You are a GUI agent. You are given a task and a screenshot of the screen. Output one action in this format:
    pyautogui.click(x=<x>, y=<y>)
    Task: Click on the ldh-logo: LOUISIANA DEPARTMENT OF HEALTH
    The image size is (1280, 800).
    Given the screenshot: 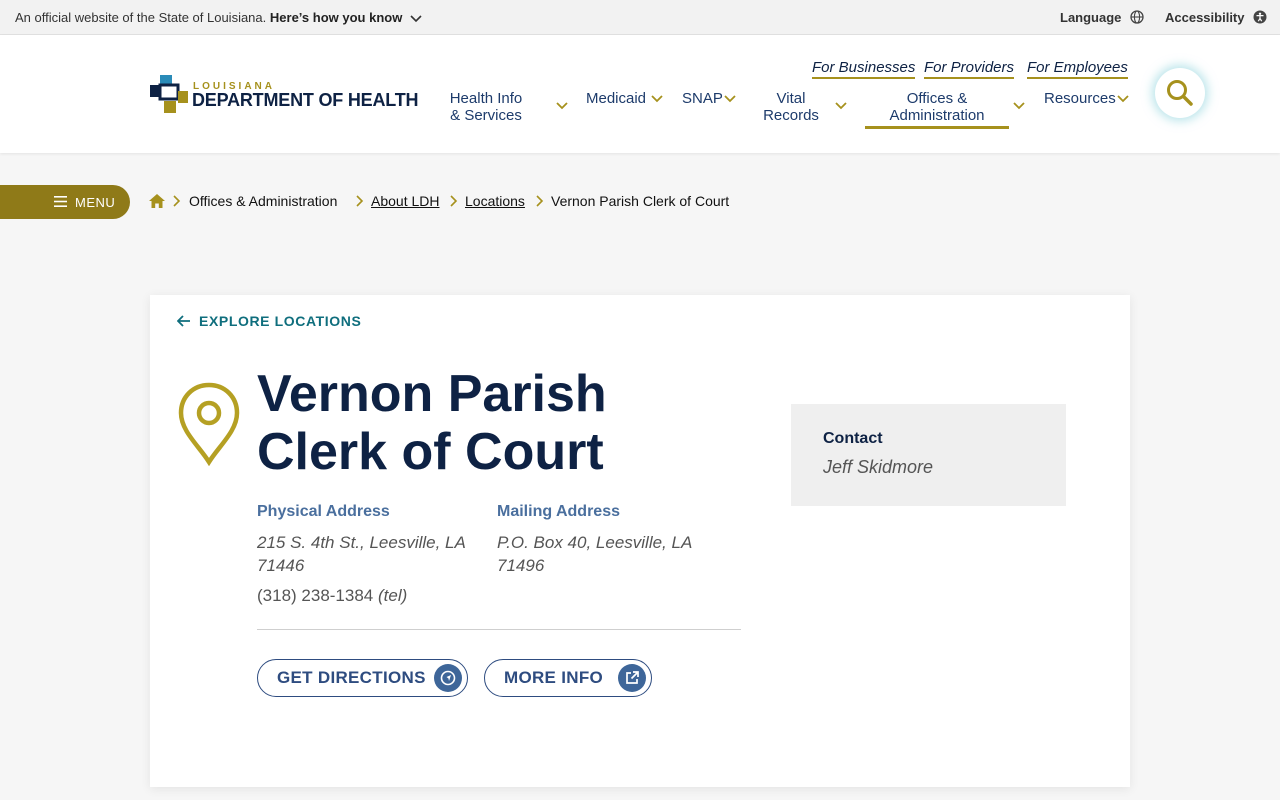 What is the action you would take?
    pyautogui.click(x=285, y=95)
    